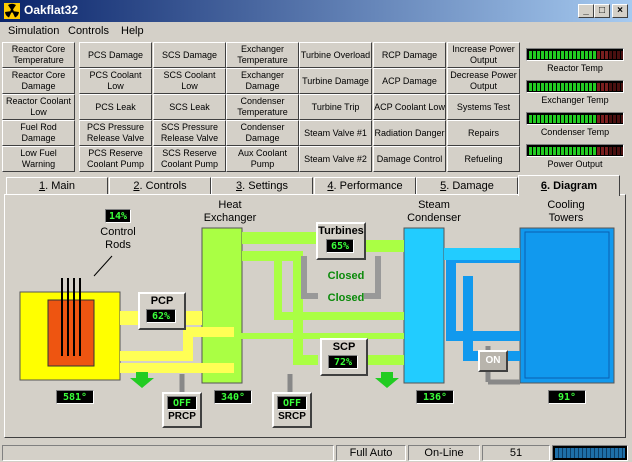  What do you see at coordinates (346, 298) in the screenshot?
I see `steam-valve-2-status: Closed` at bounding box center [346, 298].